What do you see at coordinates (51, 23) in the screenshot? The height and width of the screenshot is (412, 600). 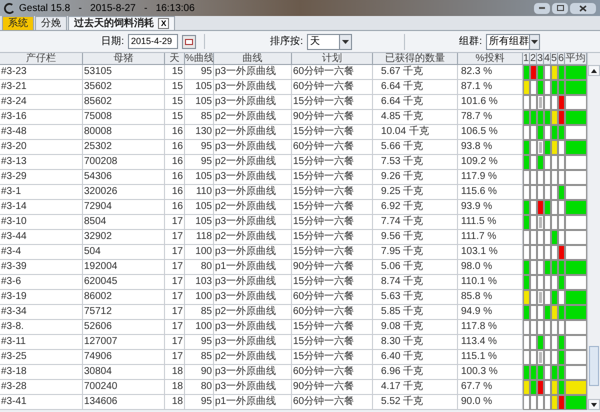 I see `tab: 分娩` at bounding box center [51, 23].